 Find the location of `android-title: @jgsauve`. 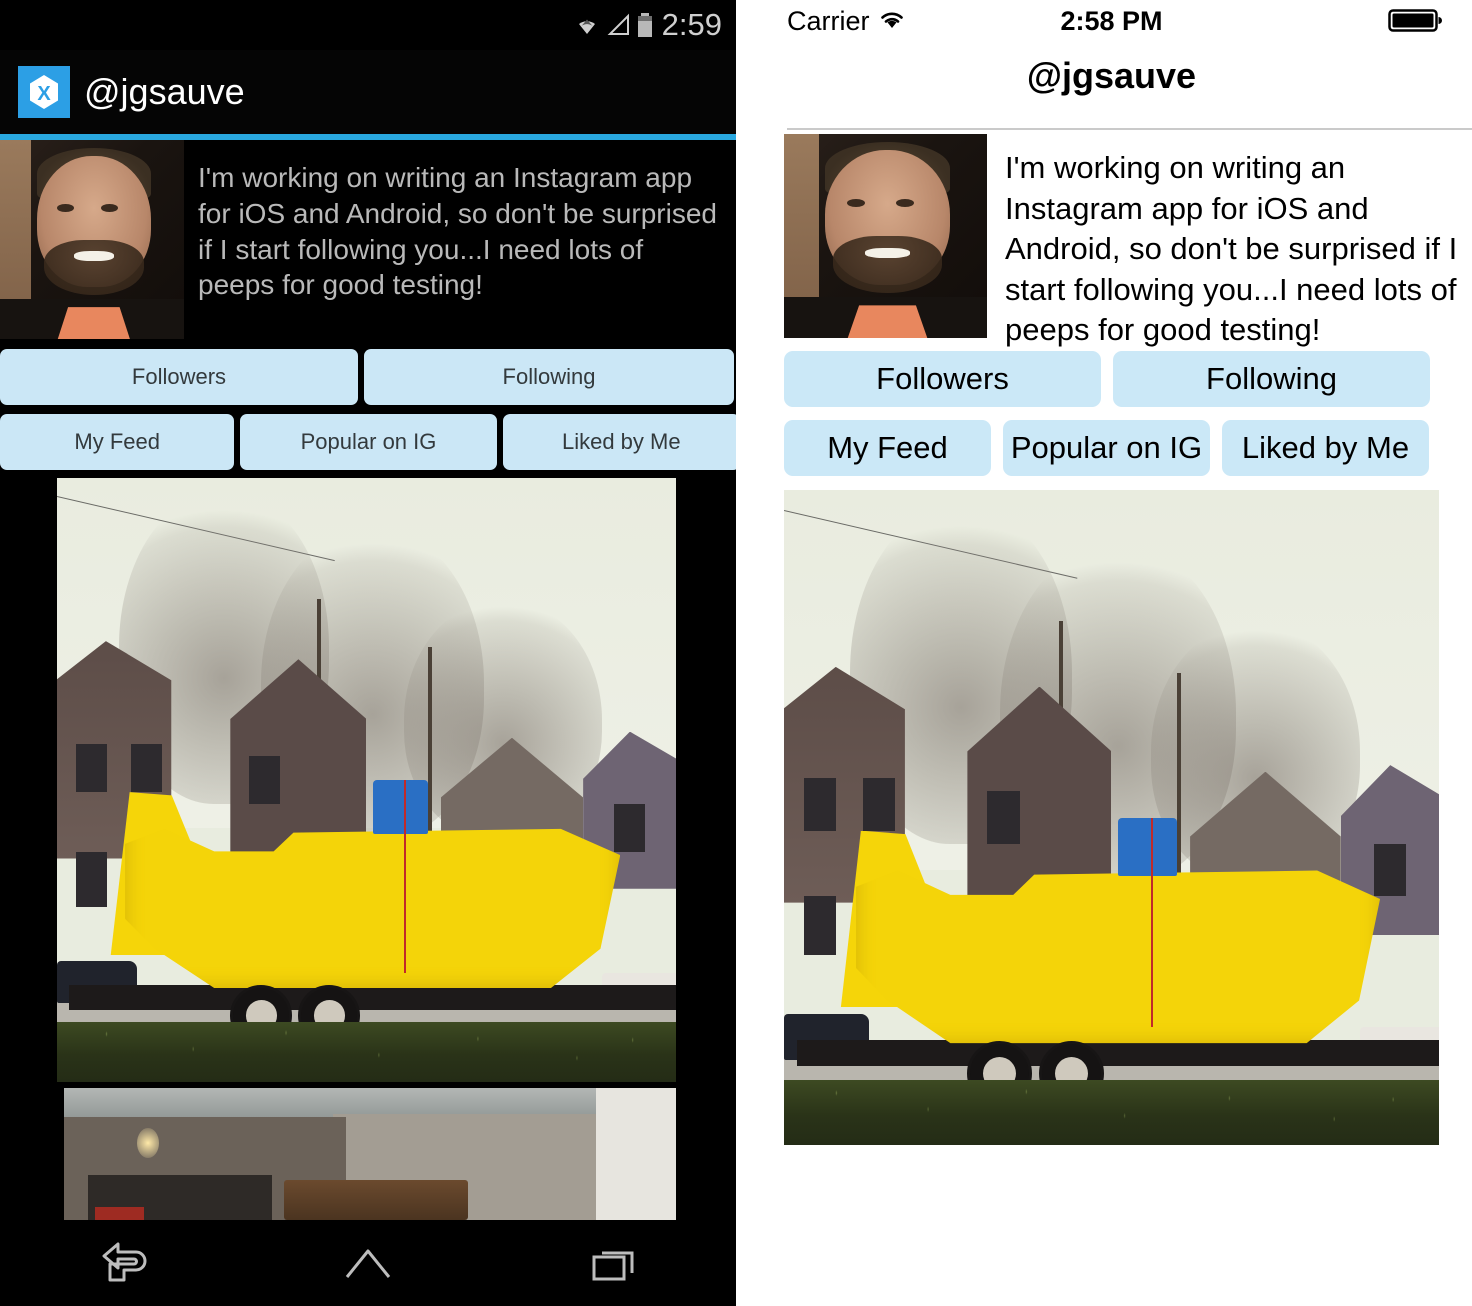

android-title: @jgsauve is located at coordinates (164, 91).